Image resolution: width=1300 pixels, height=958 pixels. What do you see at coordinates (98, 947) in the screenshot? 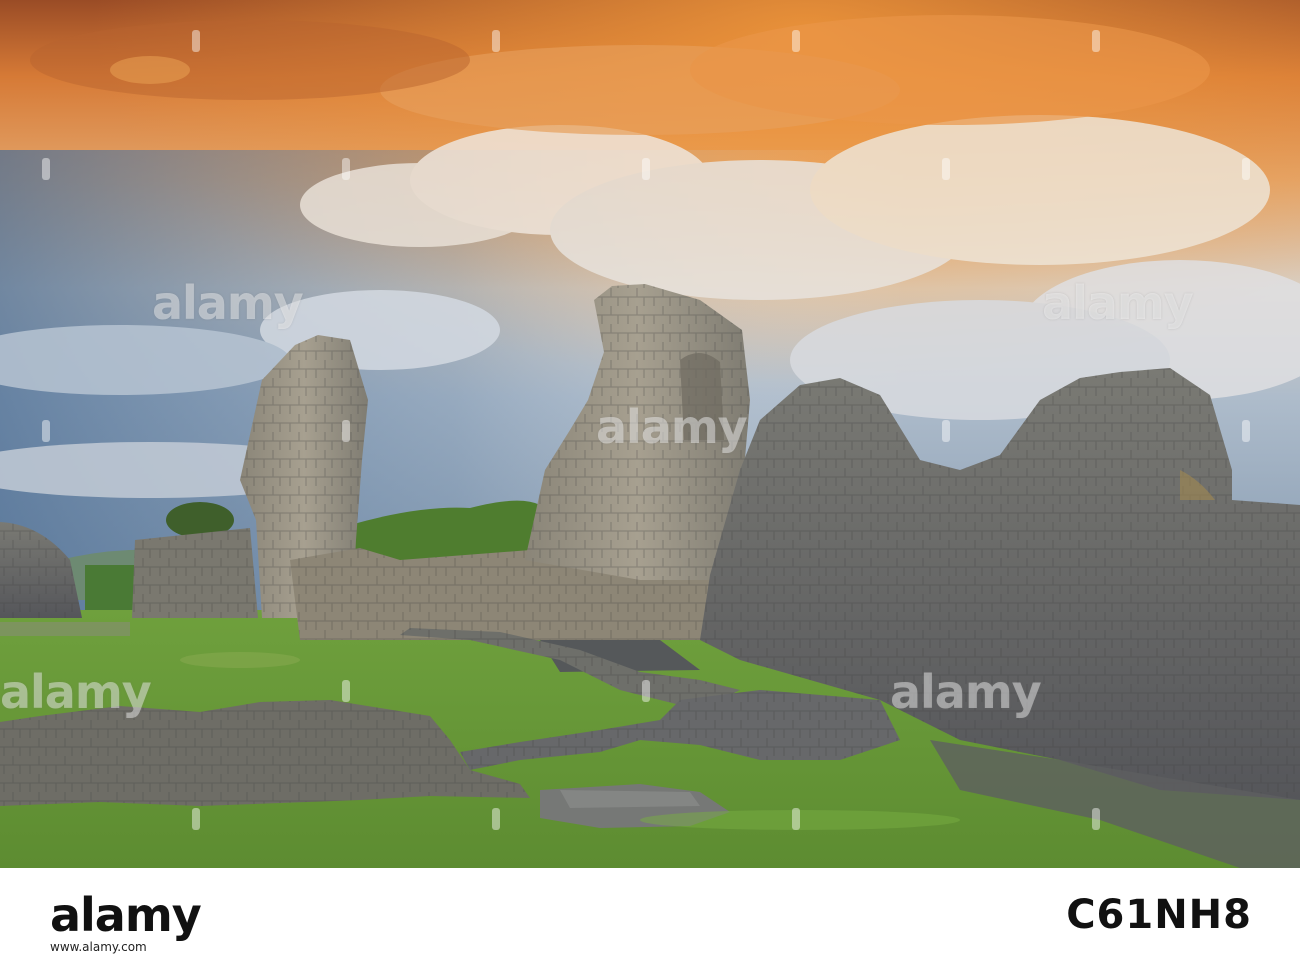
I see `site-url: www.alamy.com` at bounding box center [98, 947].